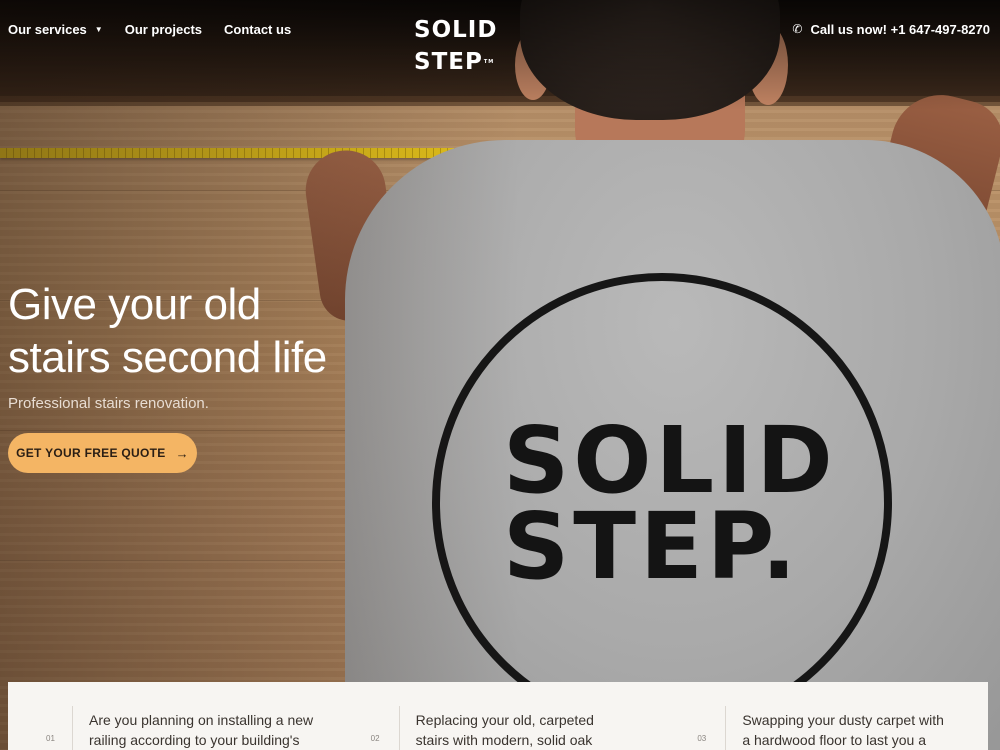 This screenshot has width=1000, height=750. What do you see at coordinates (504, 720) in the screenshot?
I see `service-text-line1: Replacing your old, carpeted` at bounding box center [504, 720].